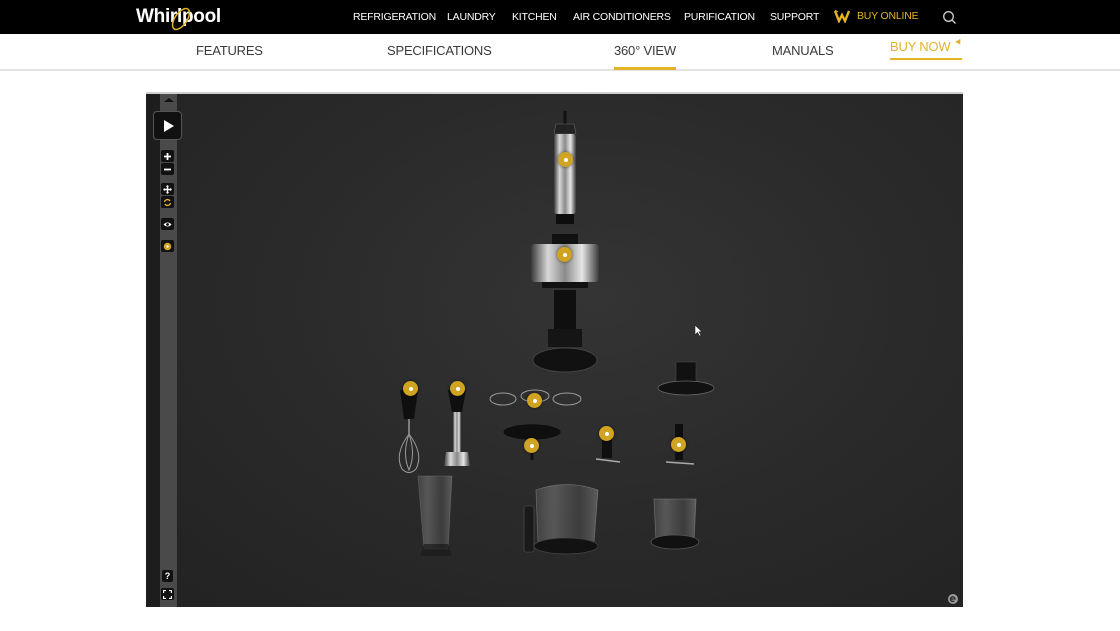 This screenshot has width=1120, height=631. Describe the element at coordinates (888, 16) in the screenshot. I see `buy-online-label: BUY ONLINE` at that location.